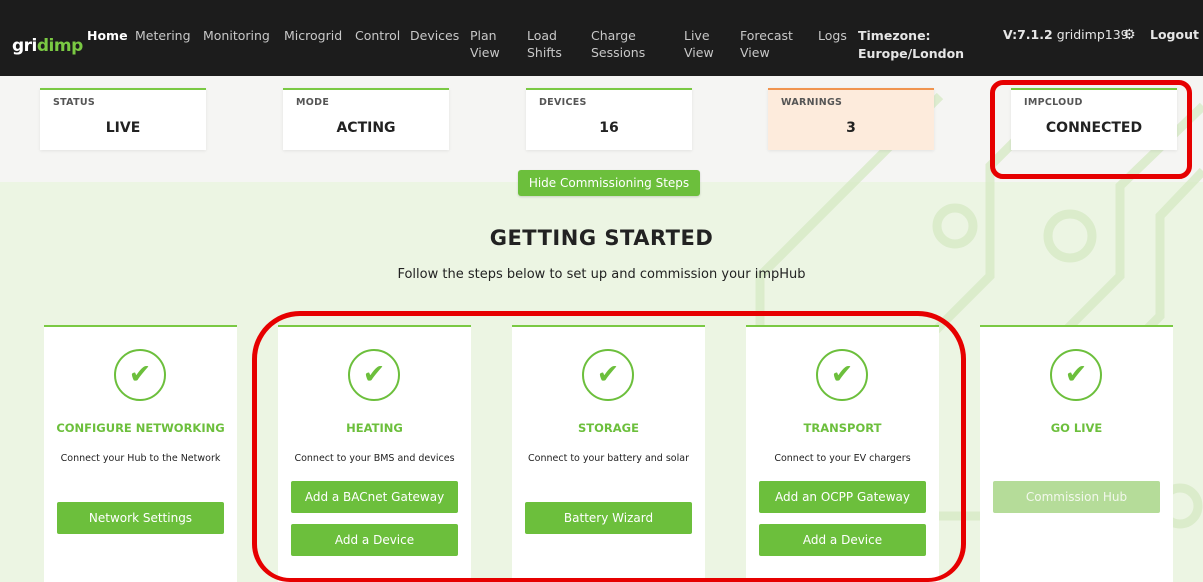  What do you see at coordinates (563, 102) in the screenshot?
I see `devices-label: DEVICES` at bounding box center [563, 102].